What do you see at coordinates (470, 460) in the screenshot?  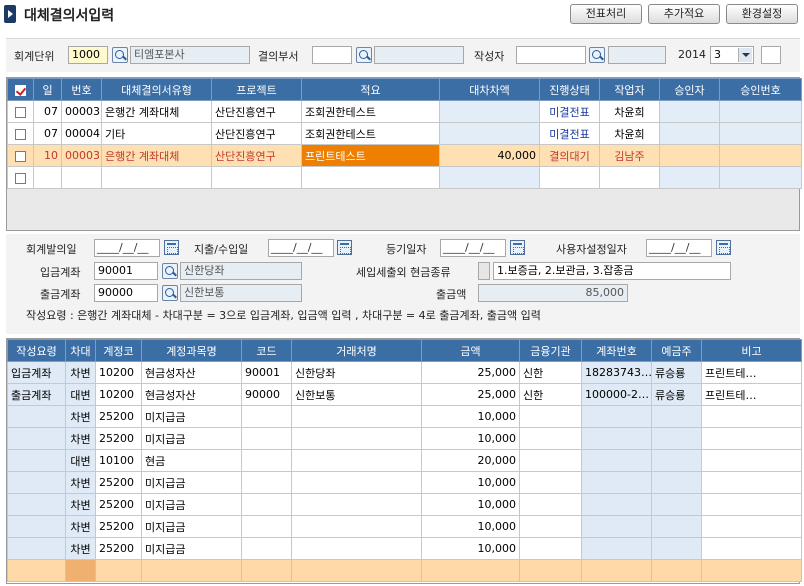 I see `cell-amount: 20,000` at bounding box center [470, 460].